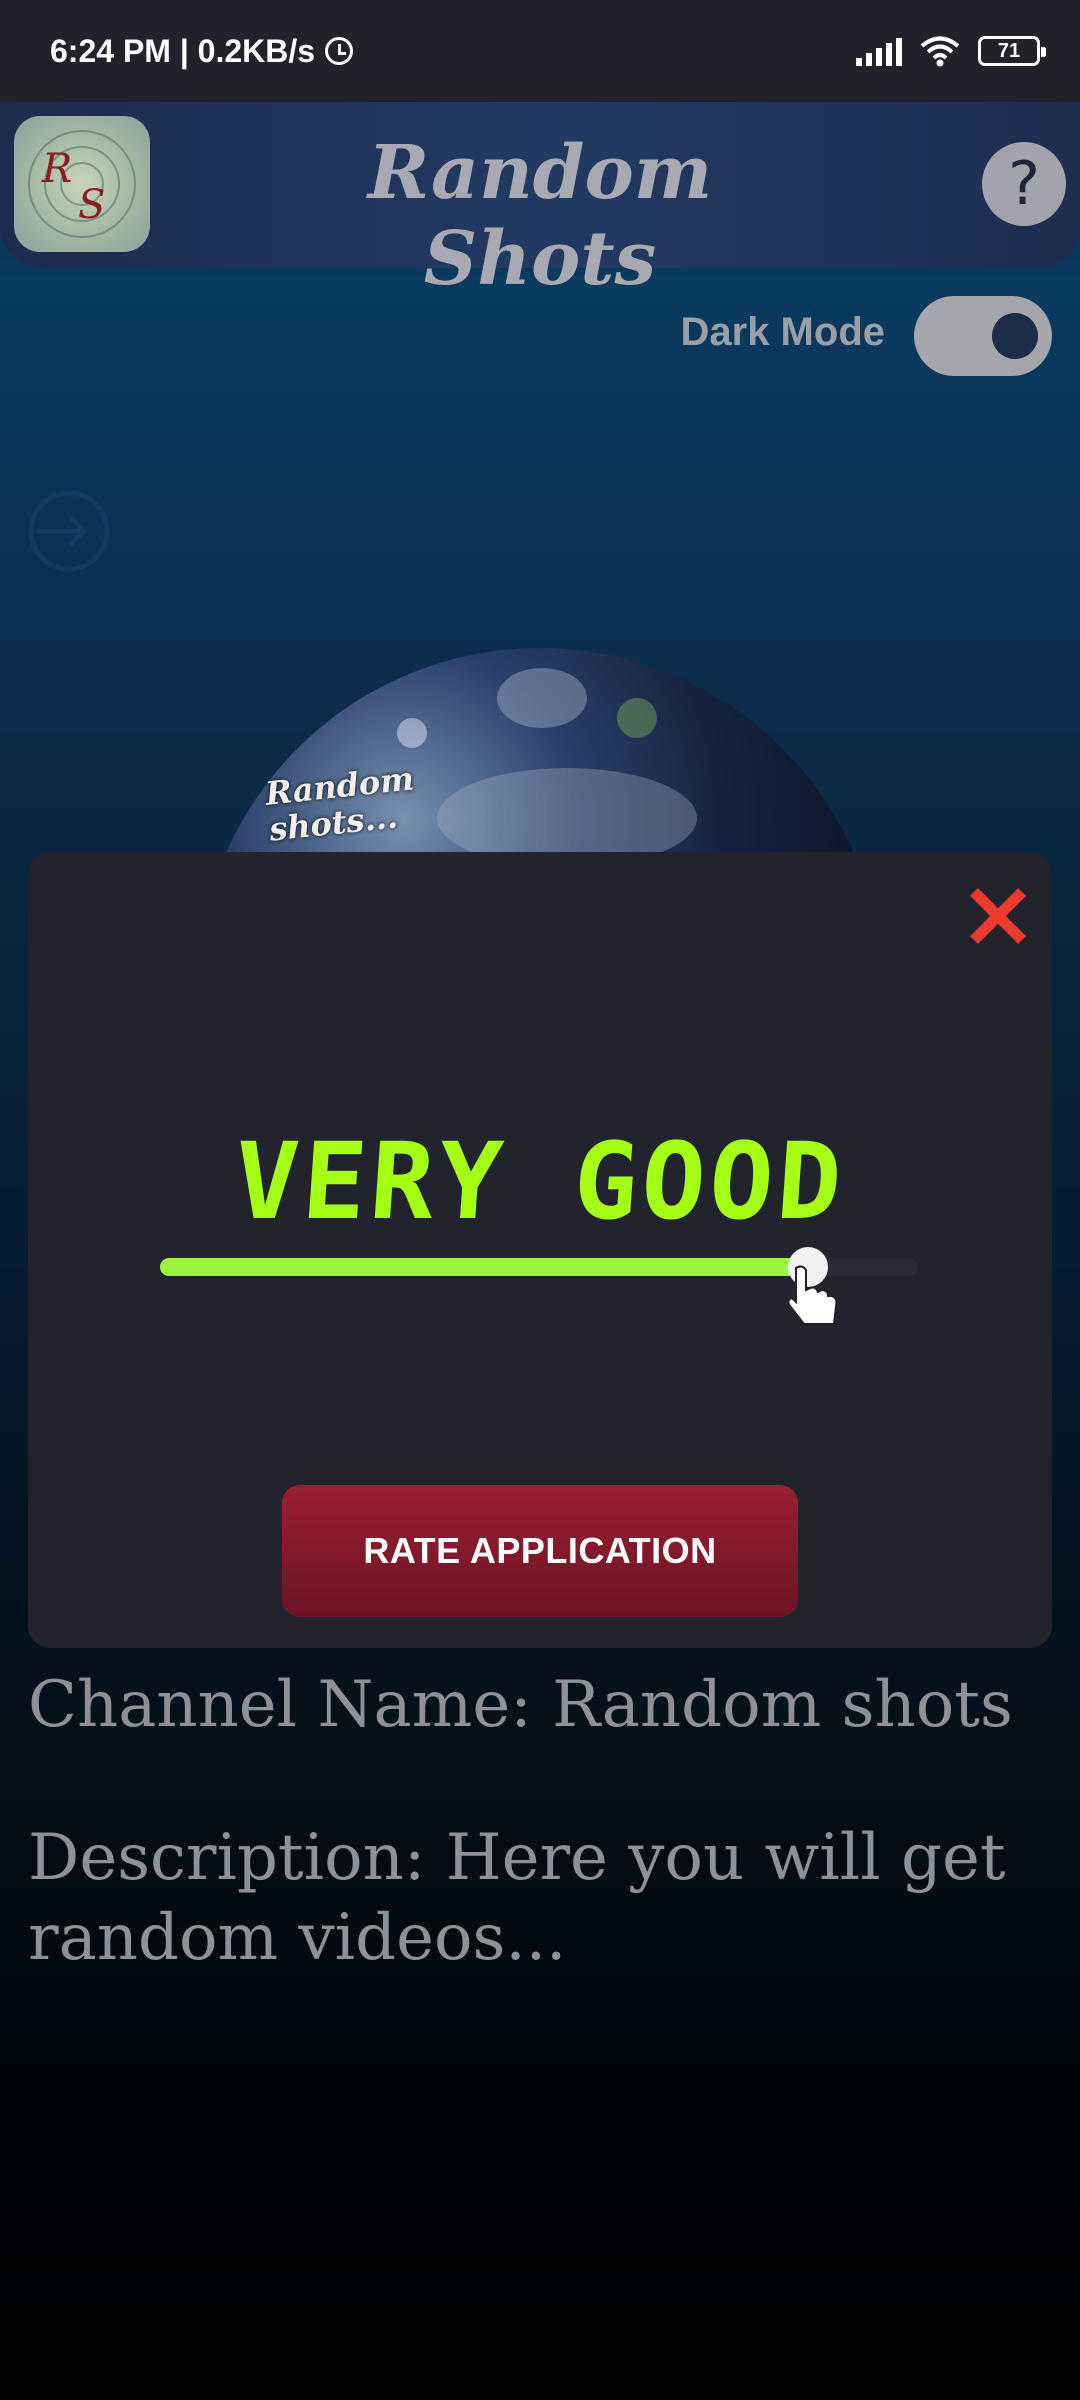 The image size is (1080, 2400). Describe the element at coordinates (183, 50) in the screenshot. I see `status-time-speed: 6:24 PM | 0.2KB/s` at that location.